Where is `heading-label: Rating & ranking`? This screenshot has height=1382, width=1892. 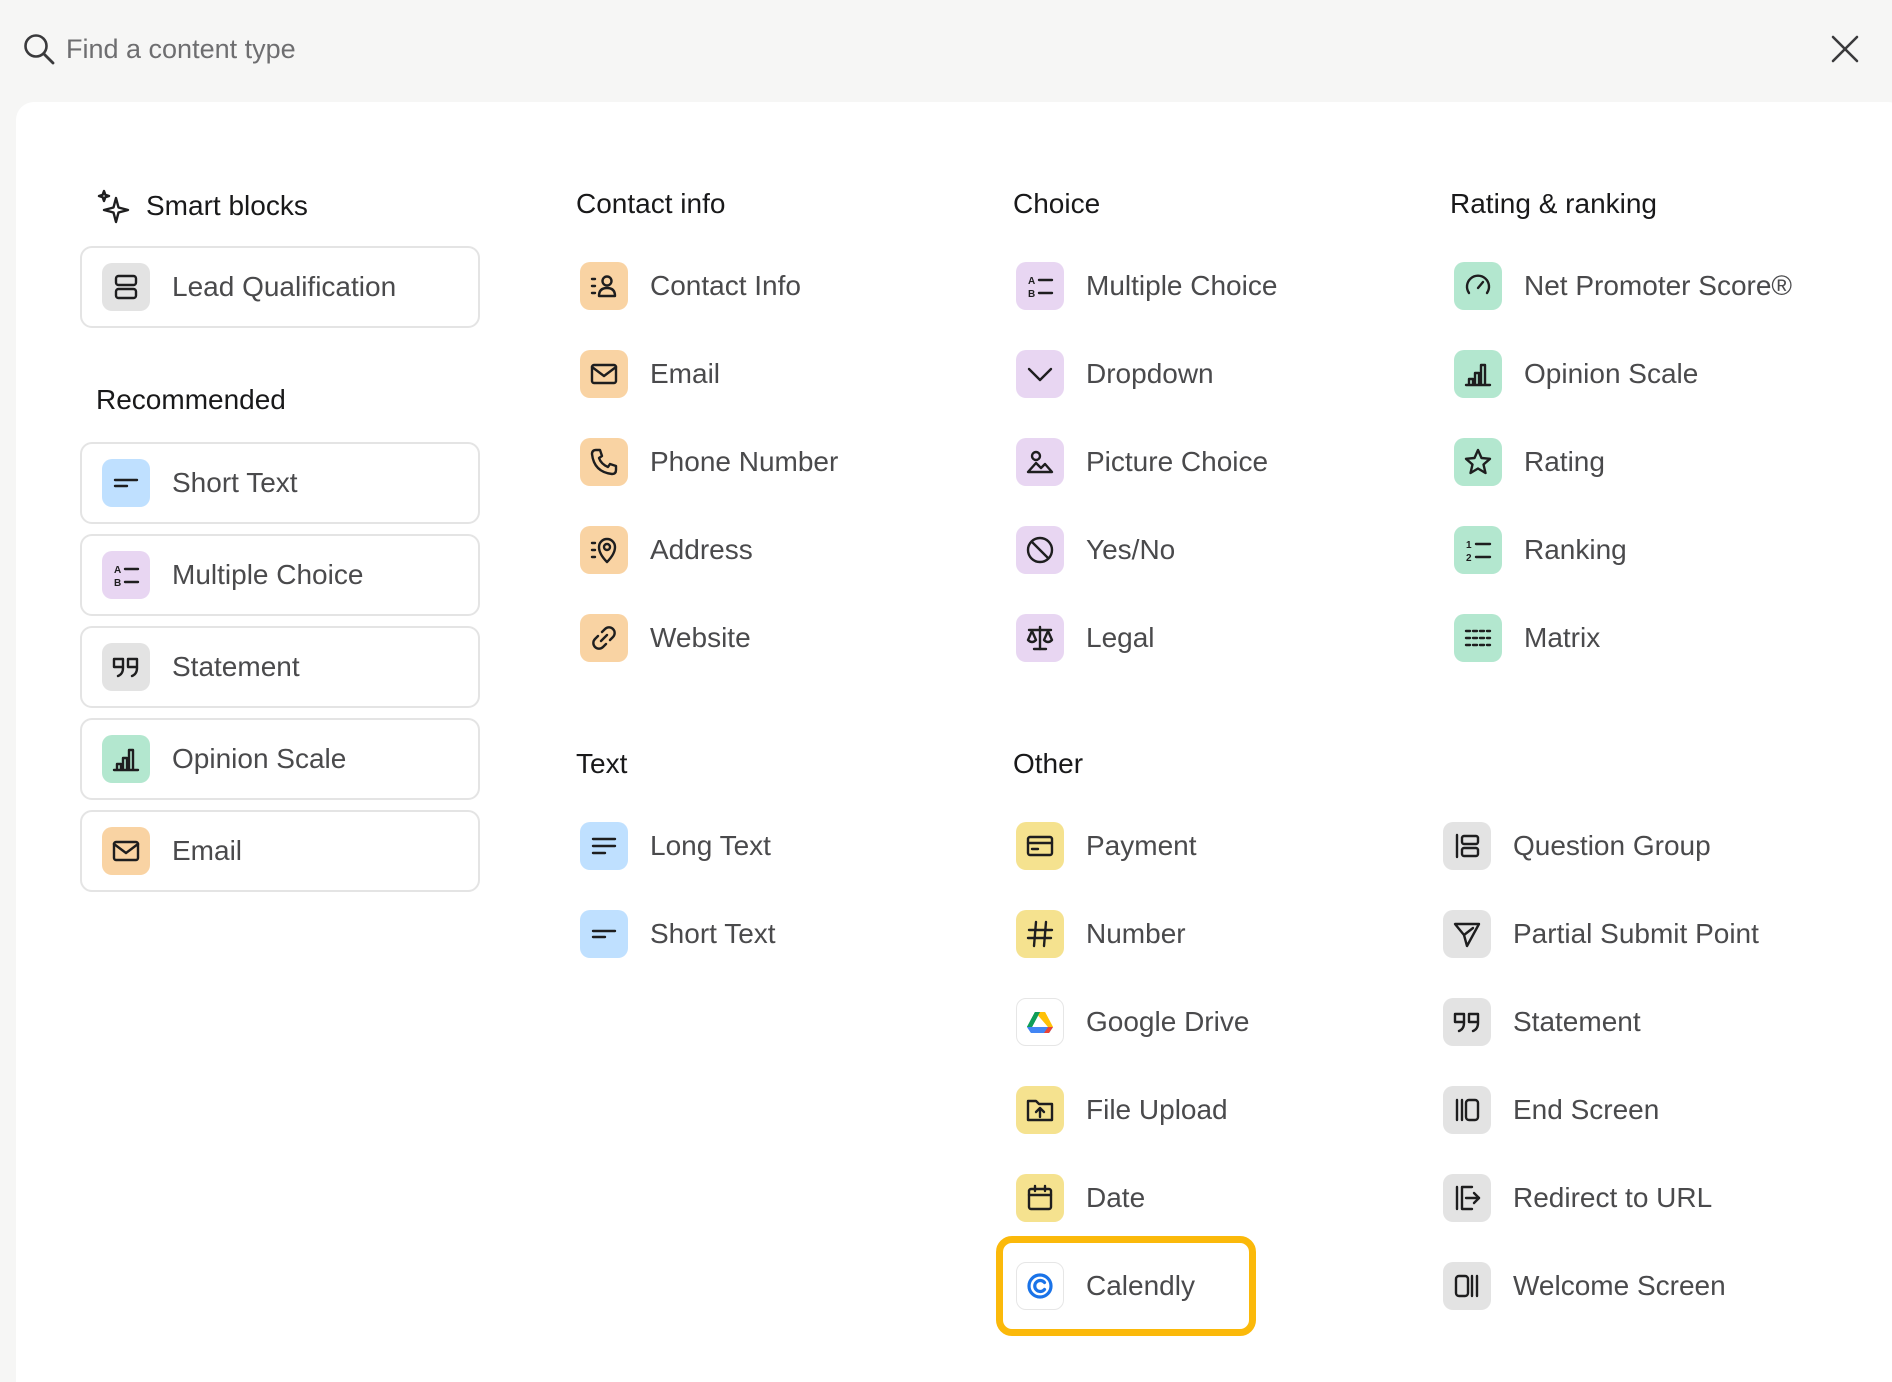 heading-label: Rating & ranking is located at coordinates (1554, 203).